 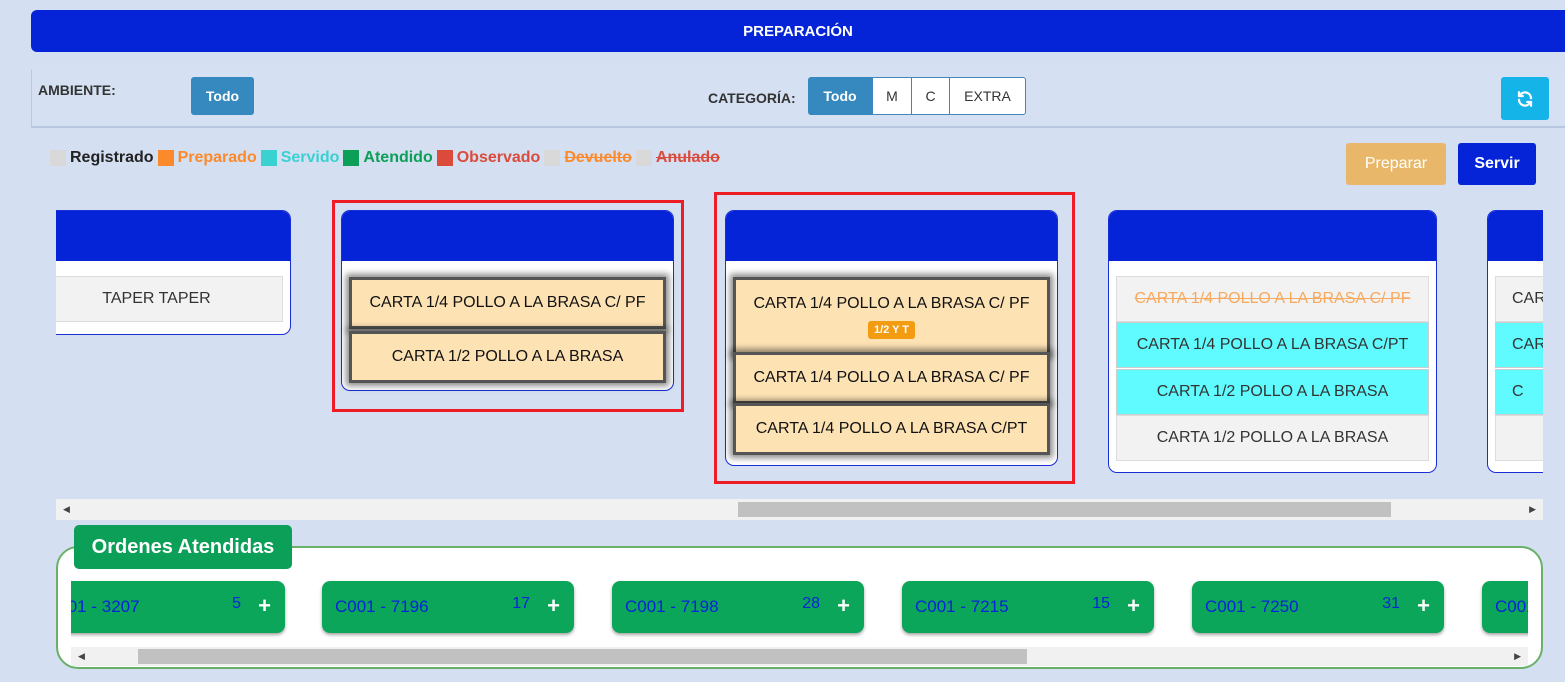 I want to click on legend-label: Preparado, so click(x=217, y=157).